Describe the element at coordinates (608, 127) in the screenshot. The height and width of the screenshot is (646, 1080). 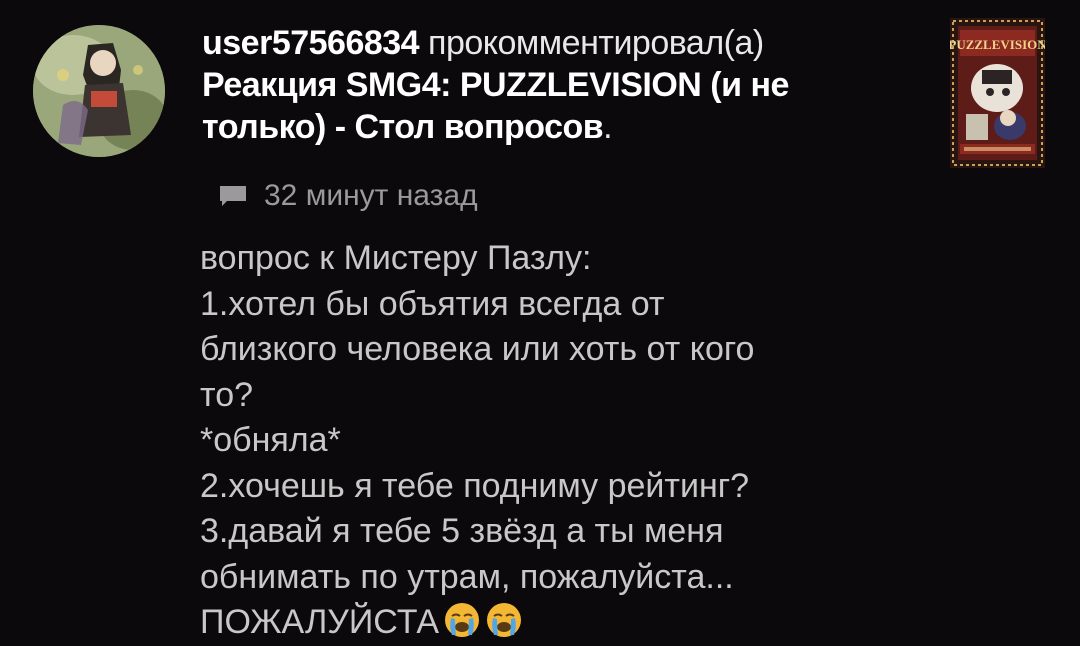
I see `title-end: .` at that location.